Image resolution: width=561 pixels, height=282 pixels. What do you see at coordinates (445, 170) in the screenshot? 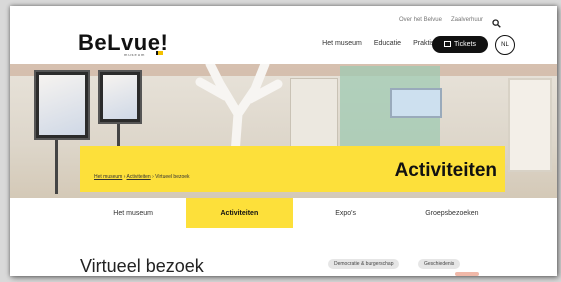
I see `page-title: Activiteiten` at bounding box center [445, 170].